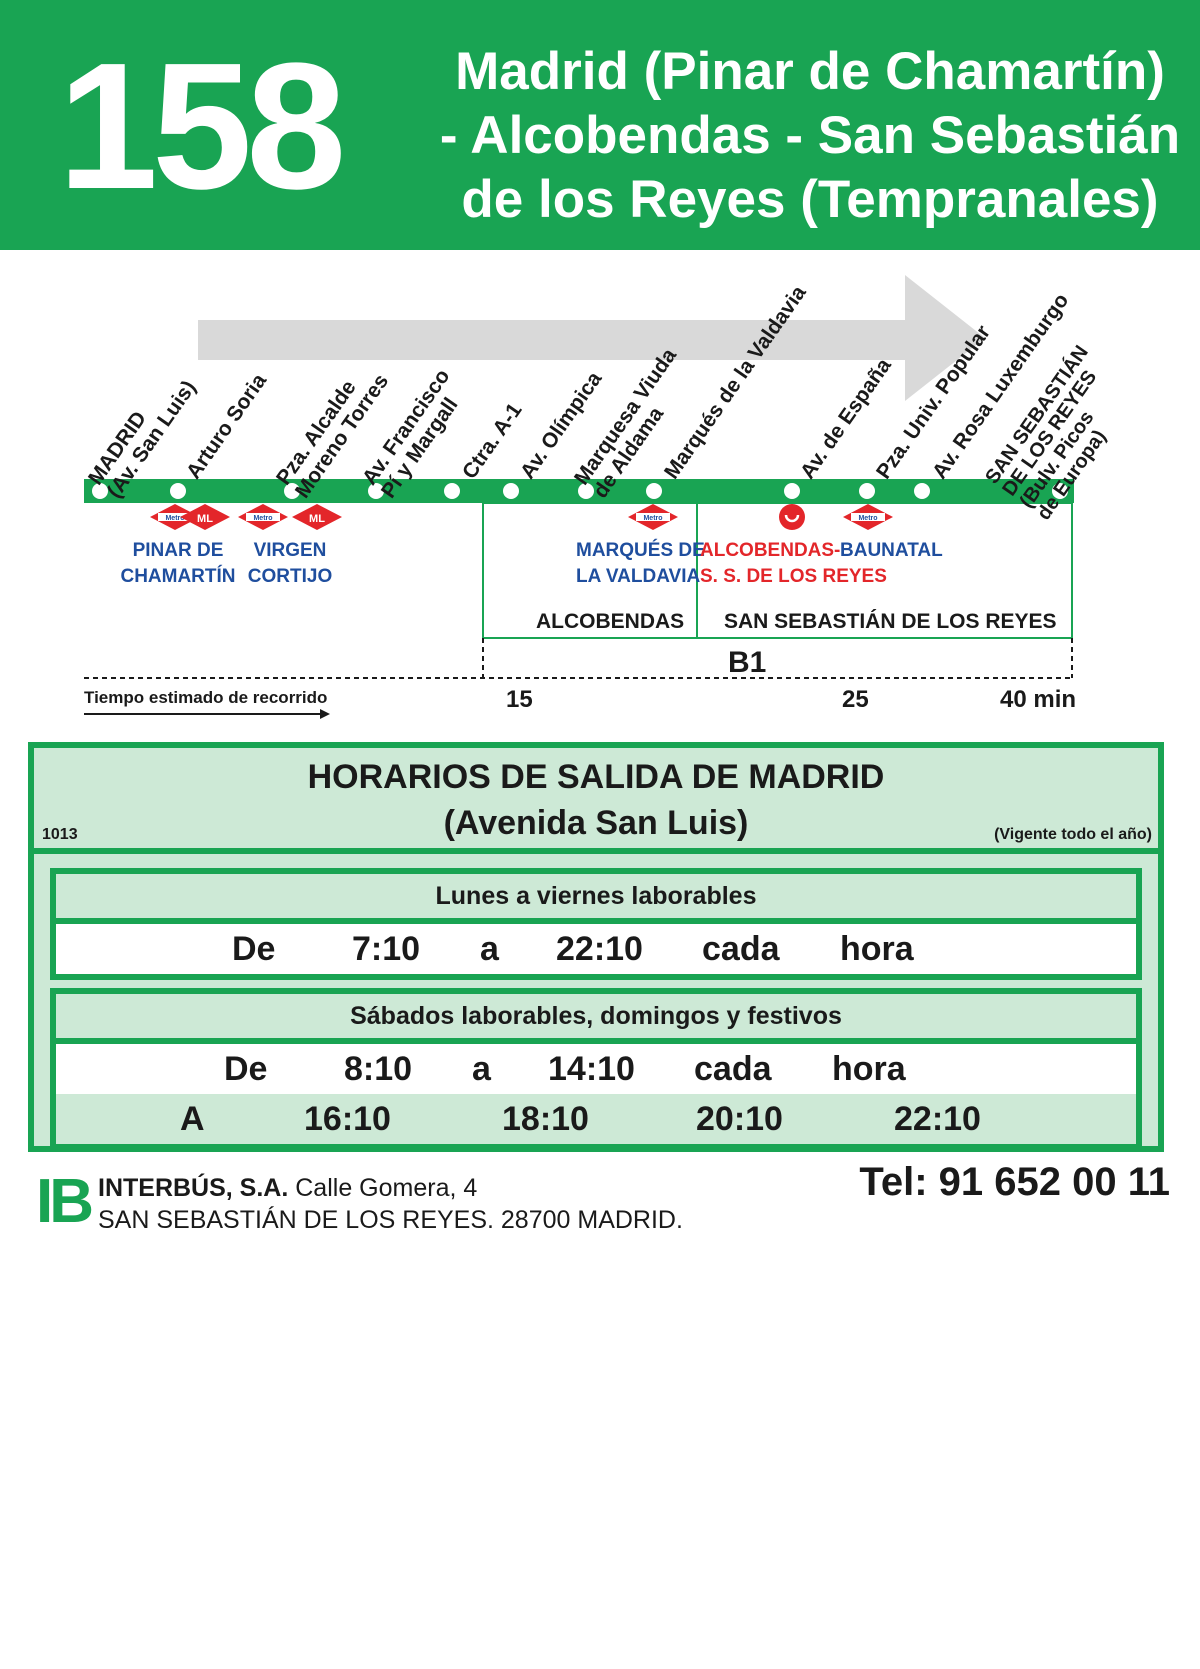  What do you see at coordinates (792, 517) in the screenshot?
I see `cercanias-icon` at bounding box center [792, 517].